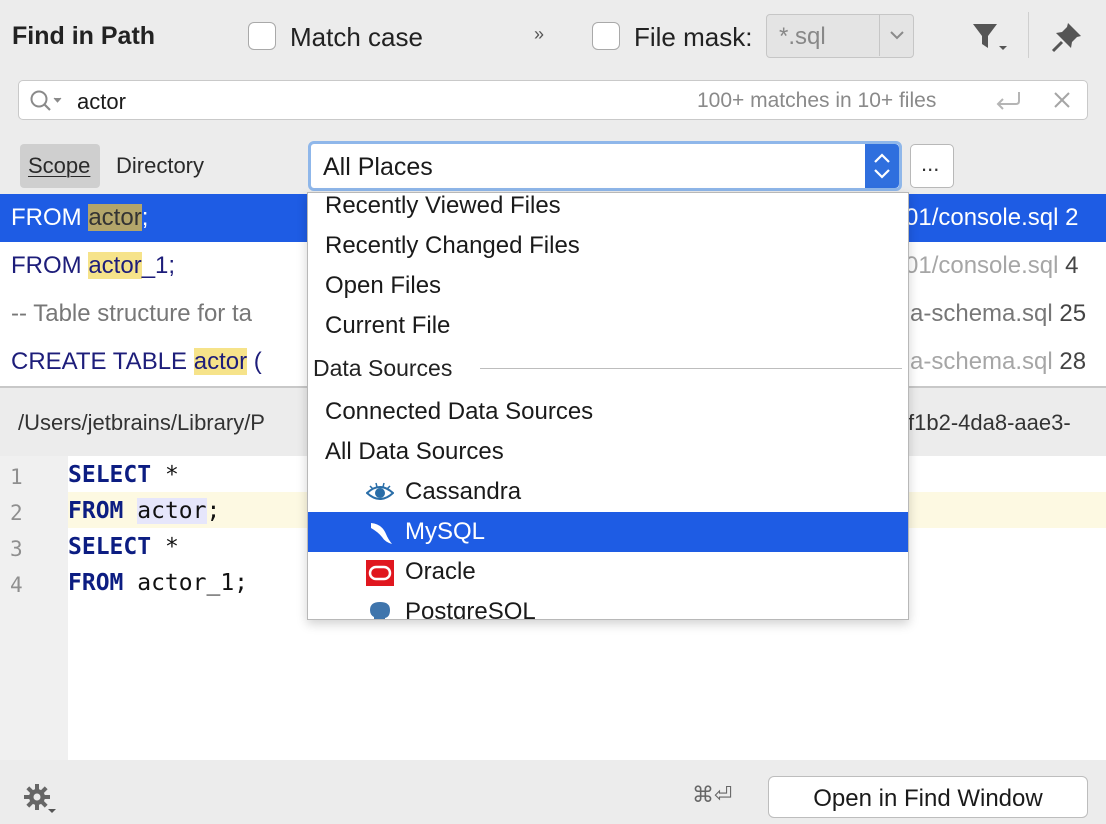 The image size is (1106, 824). I want to click on scope-option: All Data Sources, so click(608, 452).